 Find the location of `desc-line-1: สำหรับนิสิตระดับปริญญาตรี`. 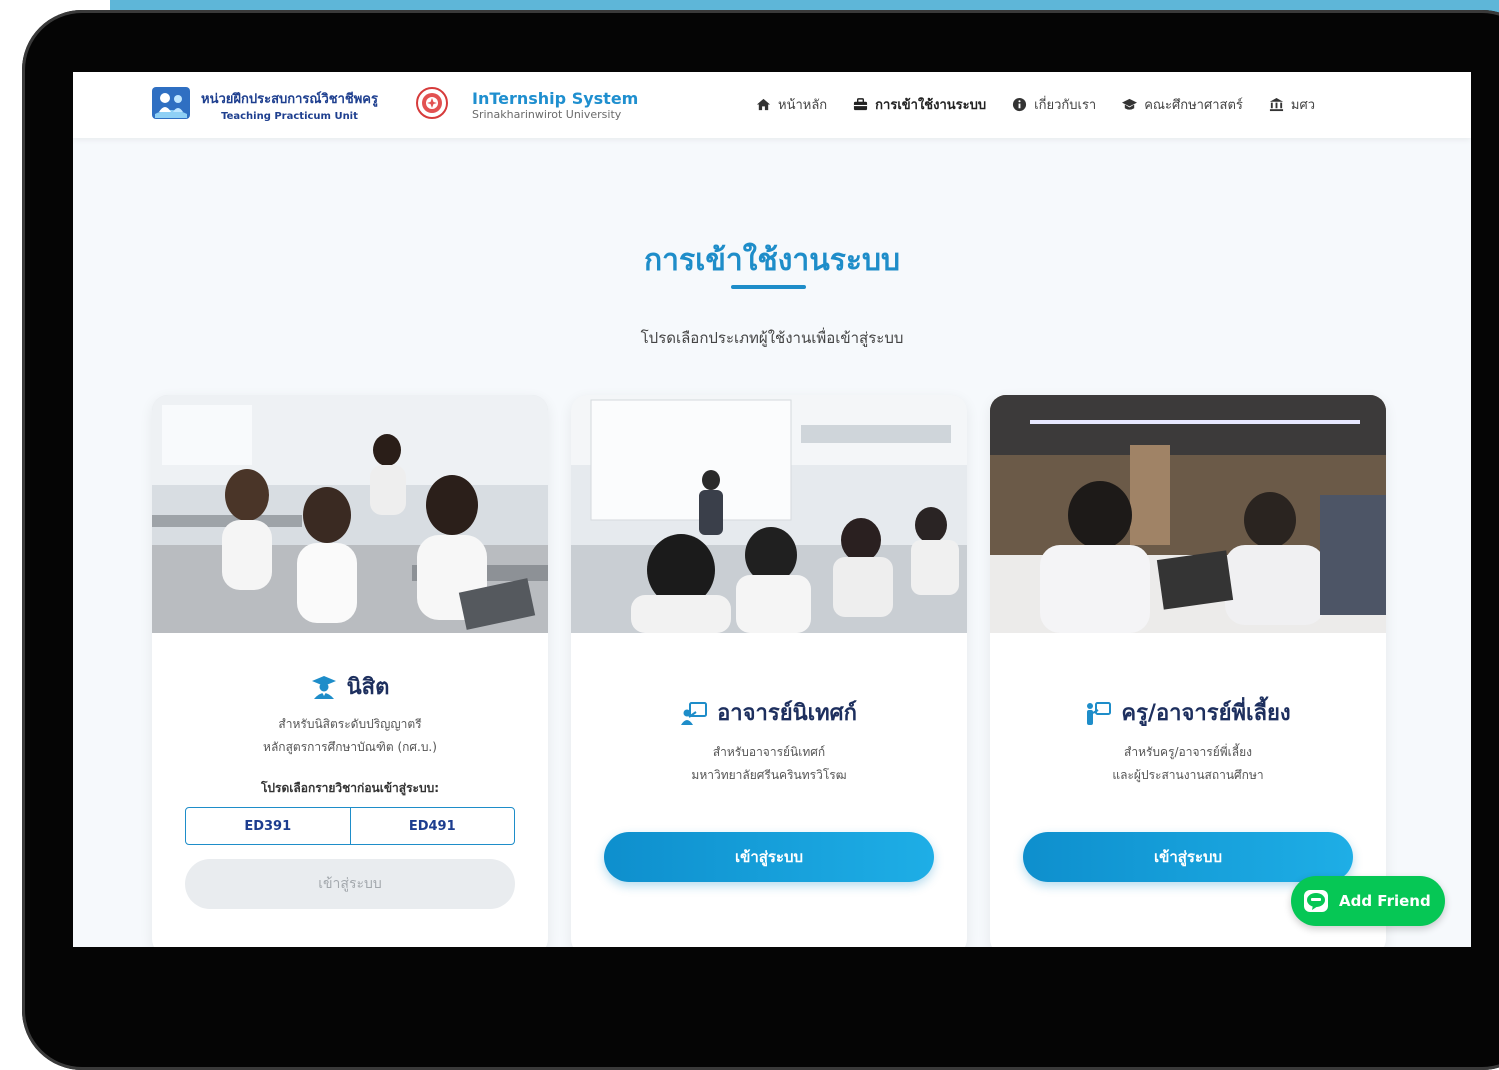

desc-line-1: สำหรับนิสิตระดับปริญญาตรี is located at coordinates (350, 724).